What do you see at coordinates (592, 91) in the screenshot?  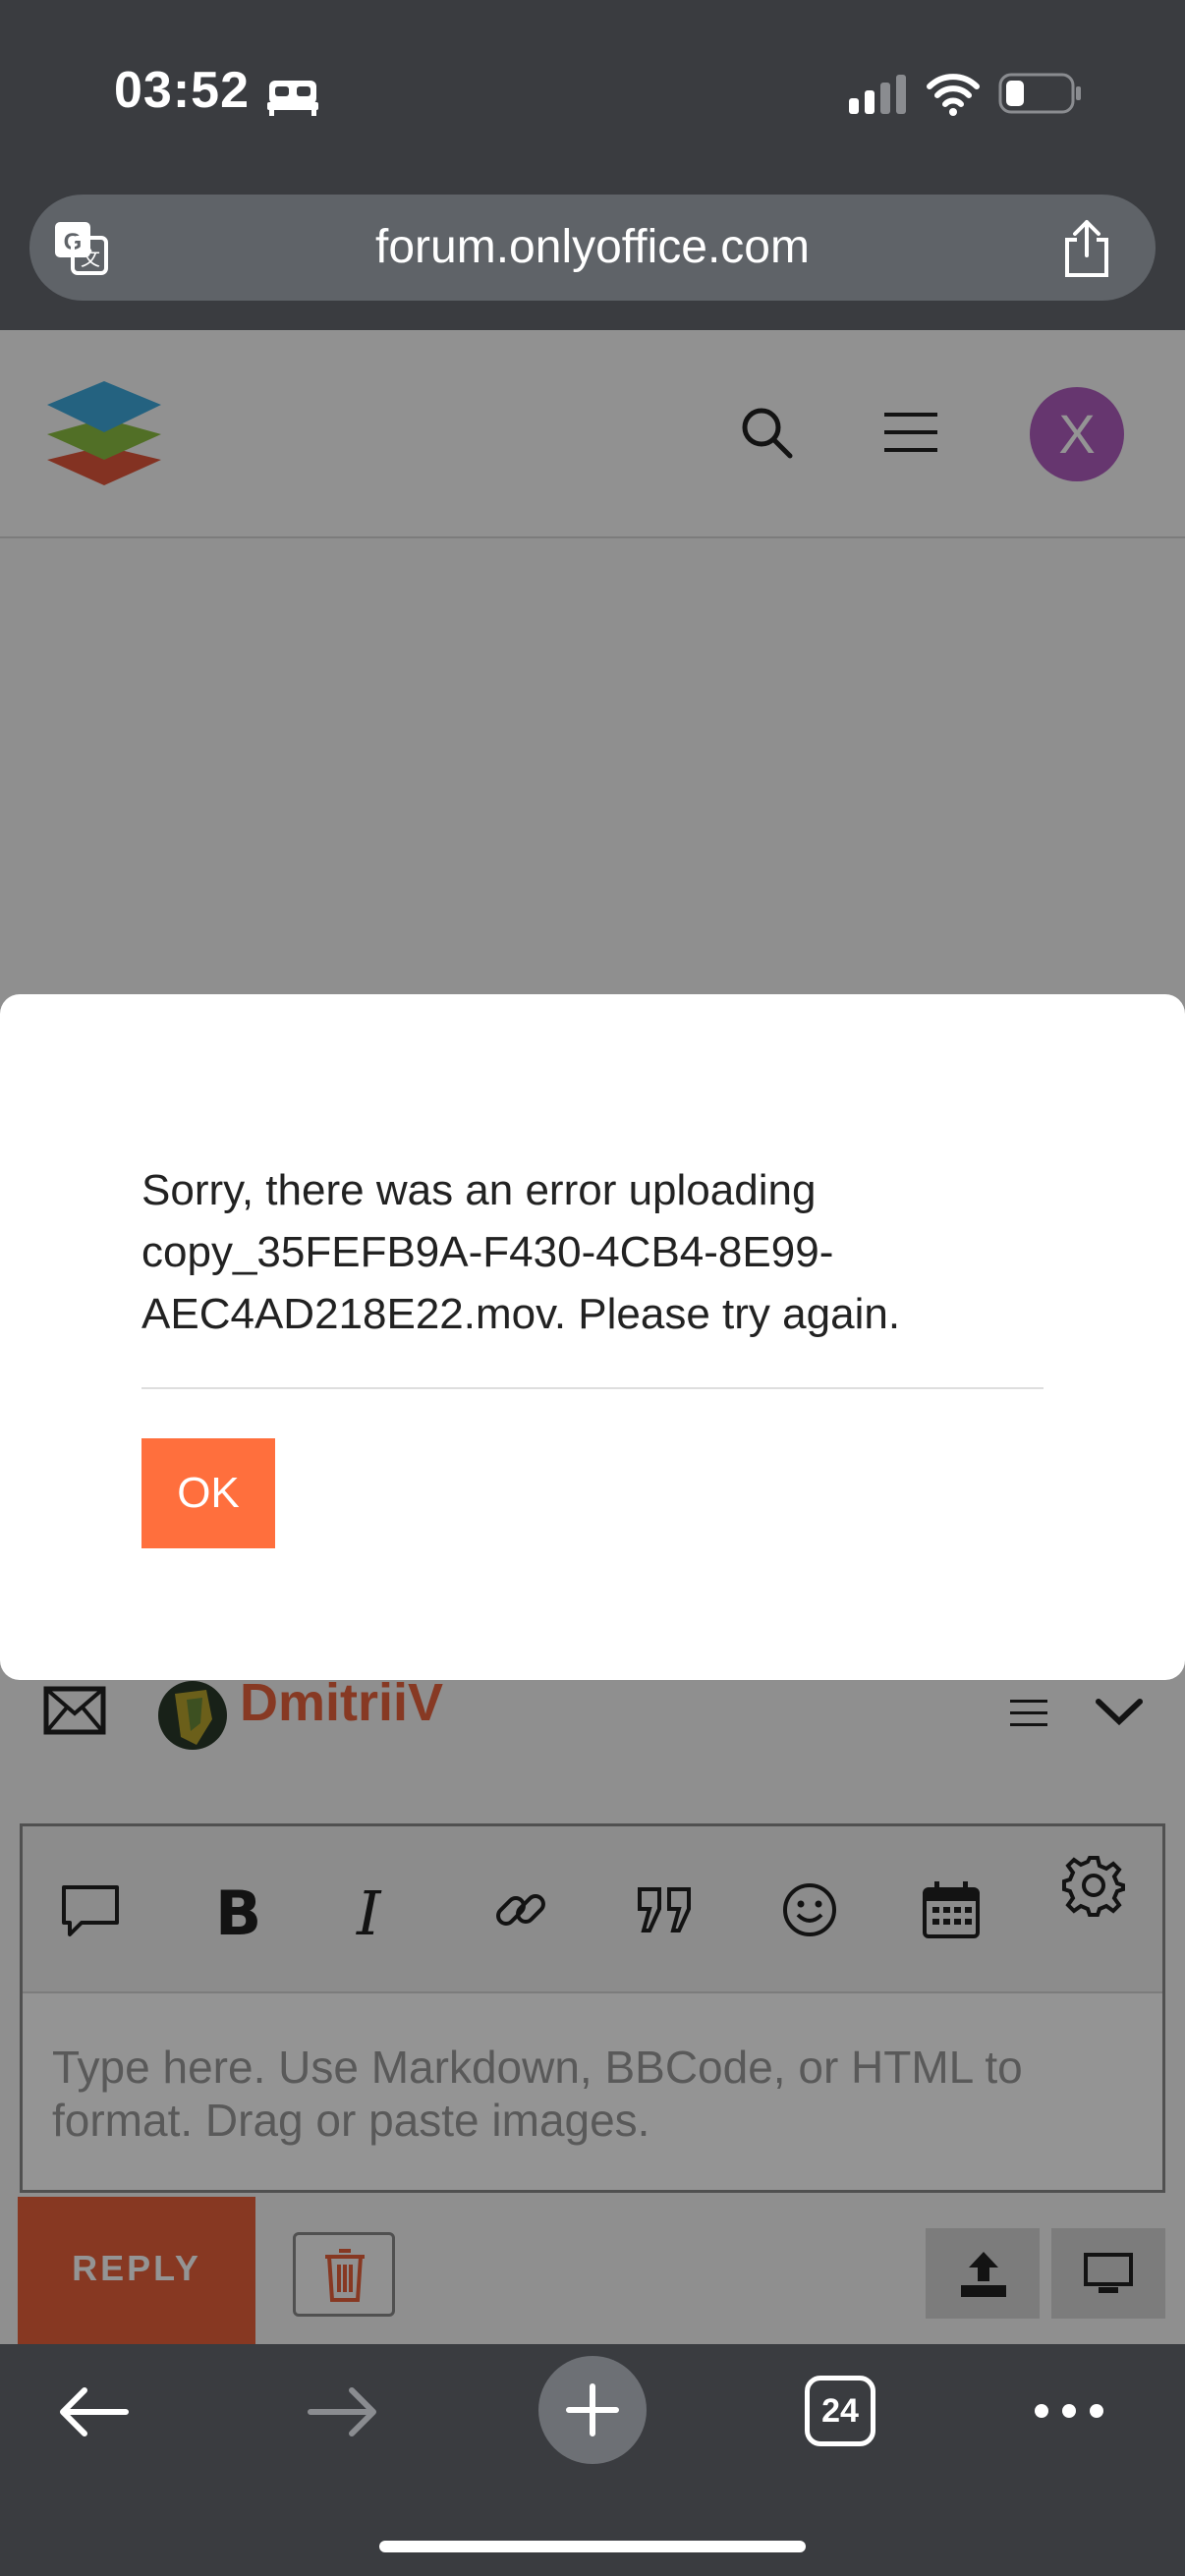 I see `status-bar: 03:52` at bounding box center [592, 91].